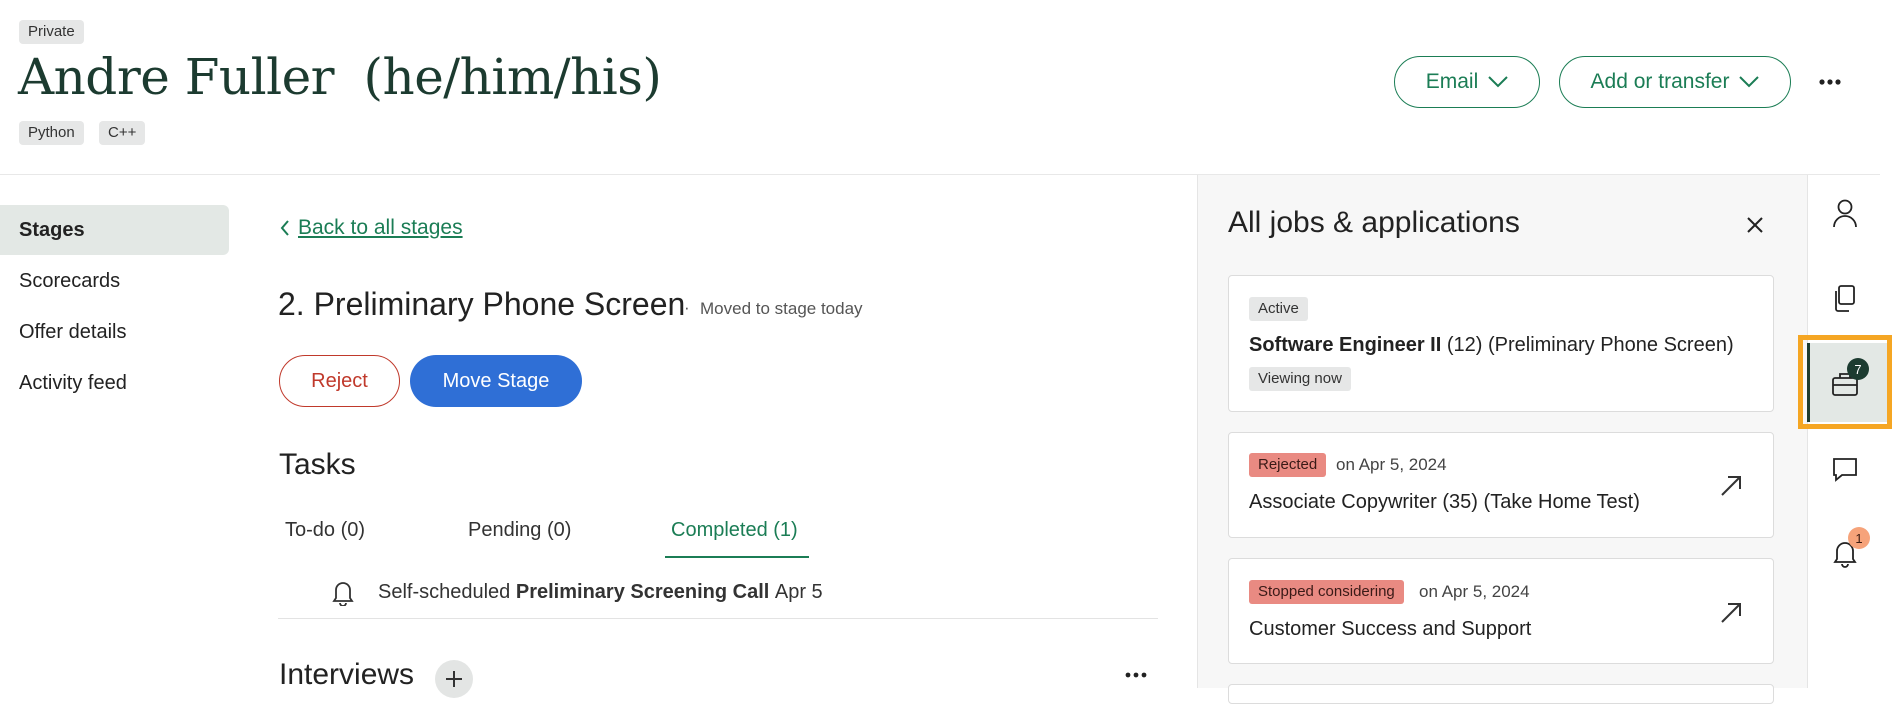  What do you see at coordinates (114, 281) in the screenshot?
I see `nav-item-scorecards: Scorecards` at bounding box center [114, 281].